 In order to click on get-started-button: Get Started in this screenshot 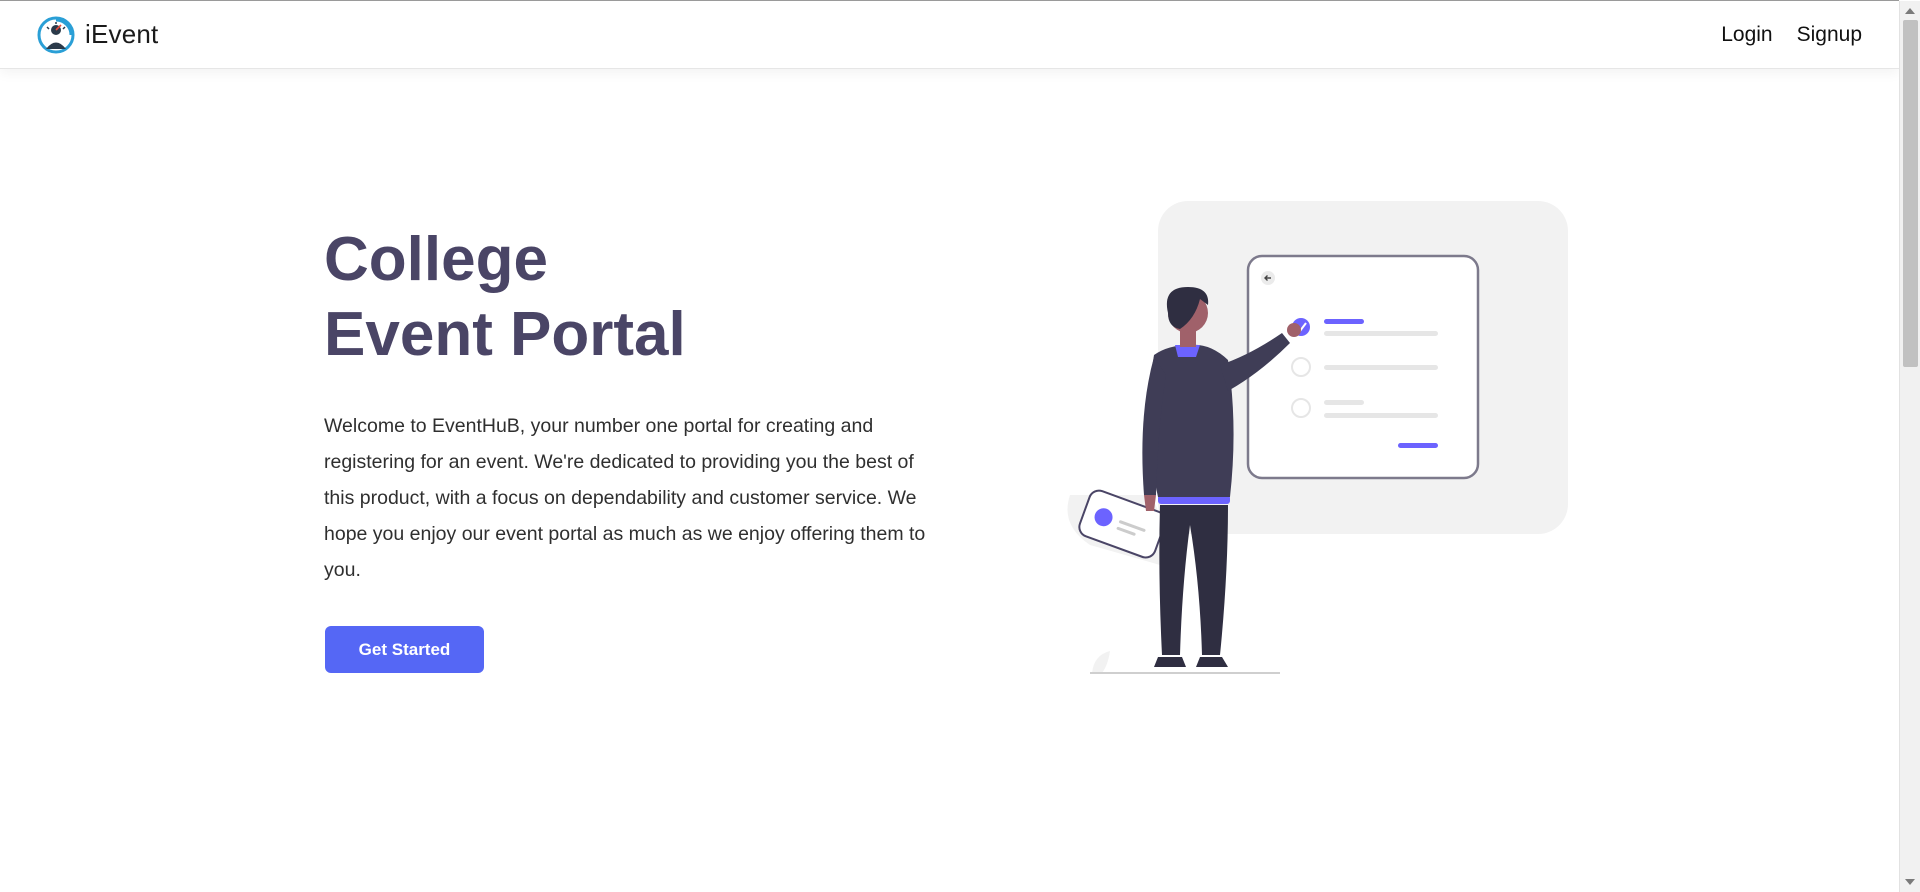, I will do `click(404, 649)`.